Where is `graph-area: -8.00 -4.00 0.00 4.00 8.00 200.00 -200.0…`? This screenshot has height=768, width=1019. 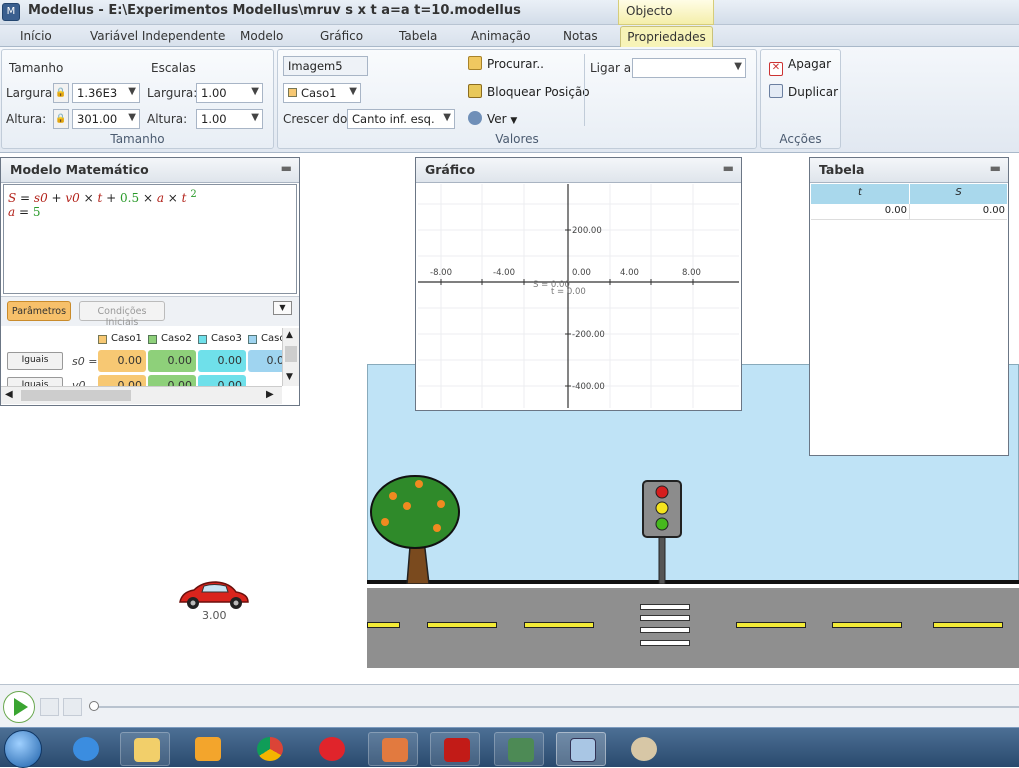 graph-area: -8.00 -4.00 0.00 4.00 8.00 200.00 -200.0… is located at coordinates (578, 296).